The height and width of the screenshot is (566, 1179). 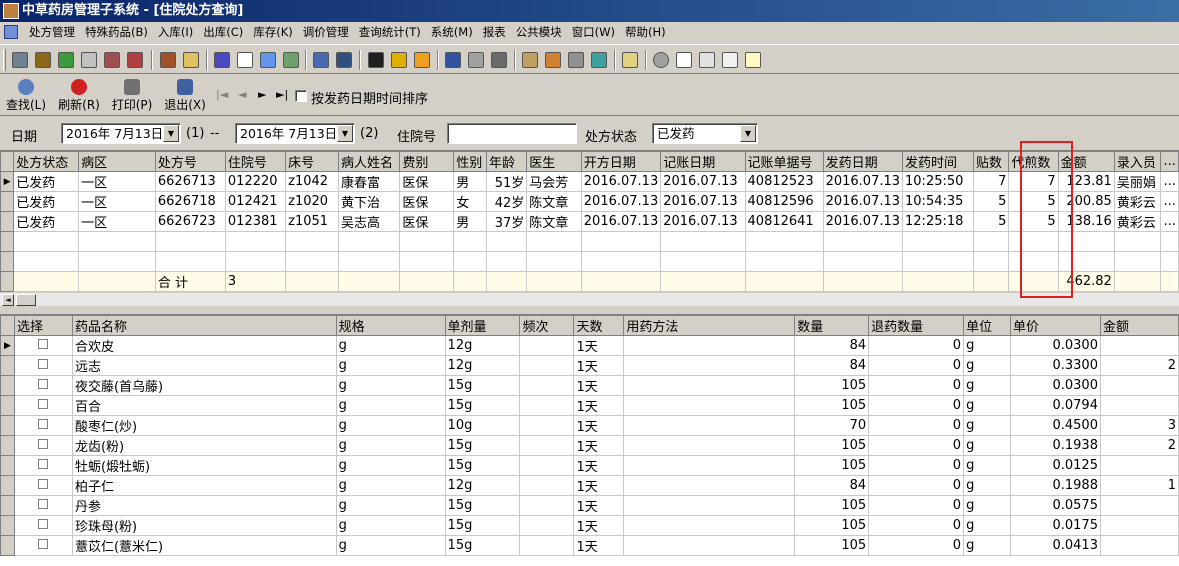 What do you see at coordinates (621, 161) in the screenshot?
I see `column-header: 开方日期` at bounding box center [621, 161].